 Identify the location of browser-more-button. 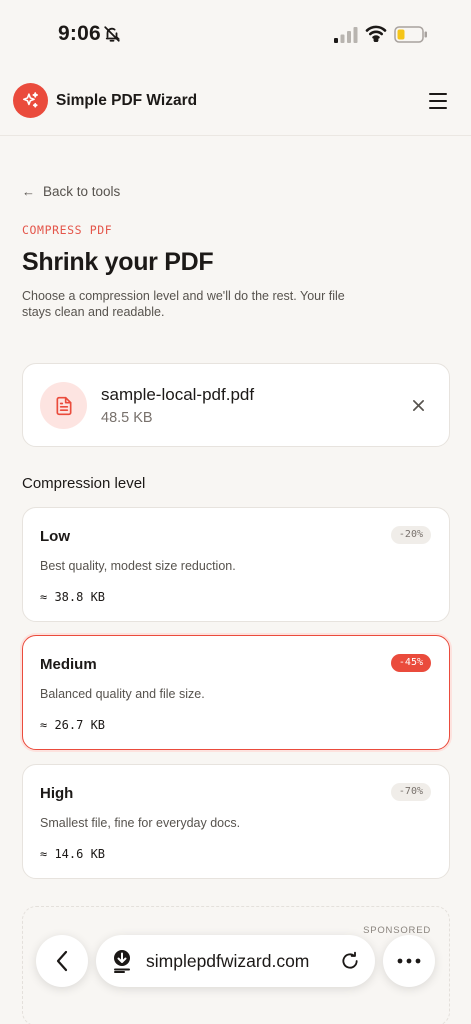
(409, 961).